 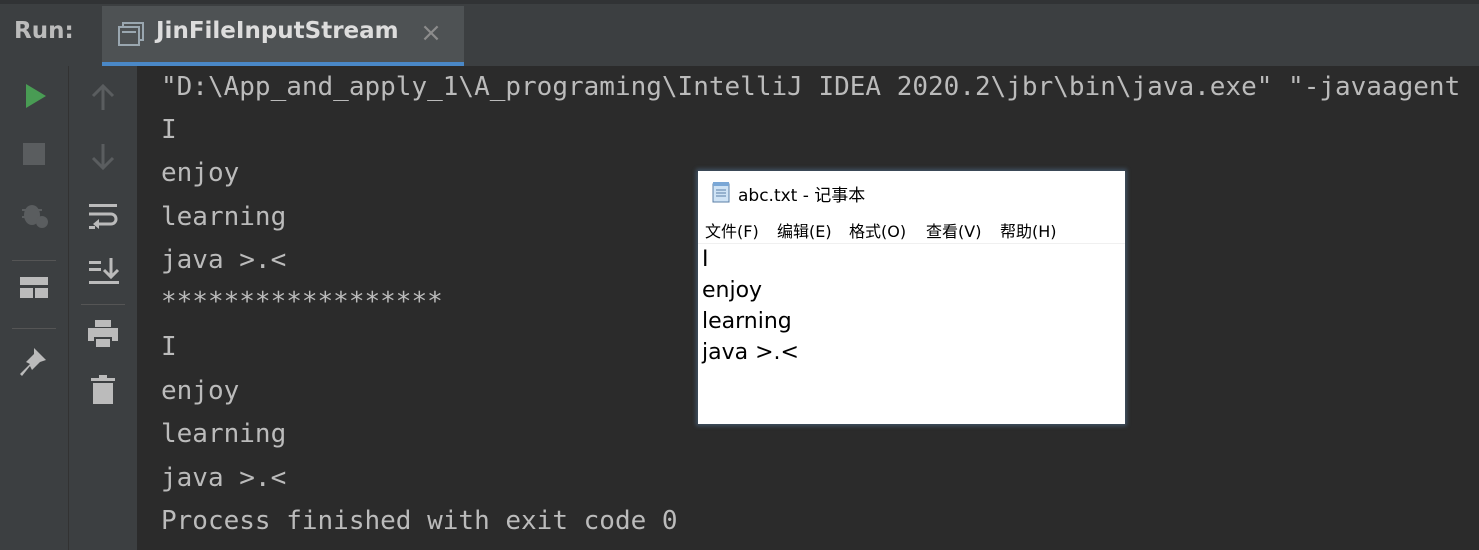 What do you see at coordinates (103, 390) in the screenshot?
I see `trash-icon` at bounding box center [103, 390].